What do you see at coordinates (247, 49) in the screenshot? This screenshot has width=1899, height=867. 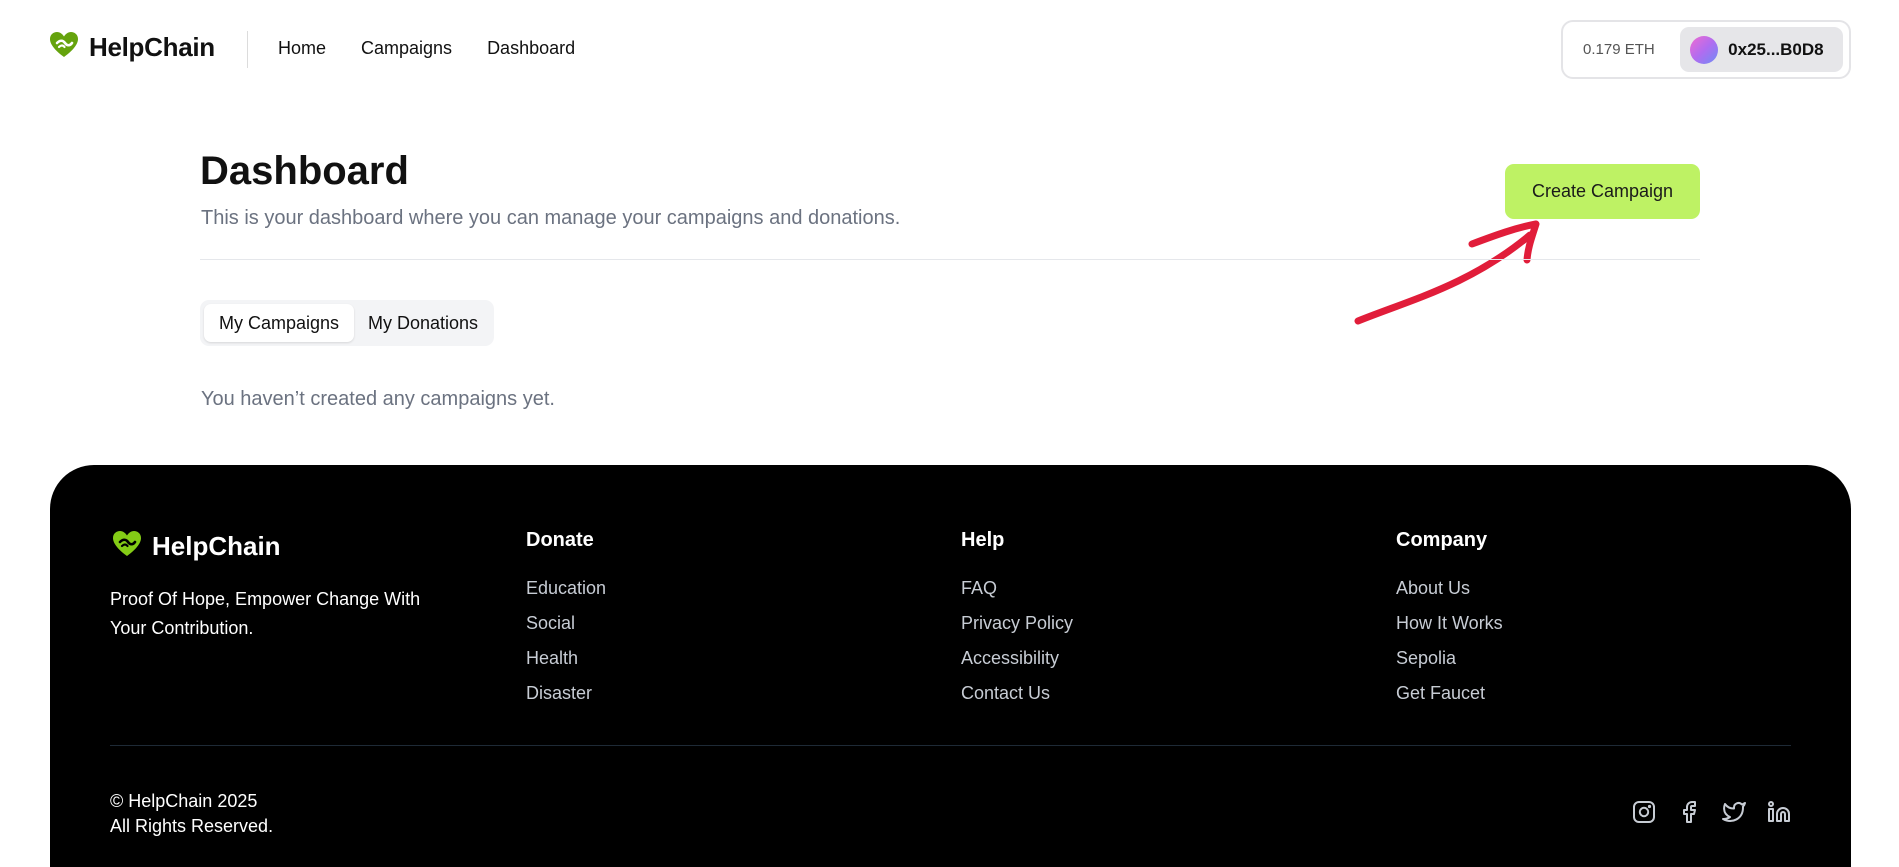 I see `nav-divider` at bounding box center [247, 49].